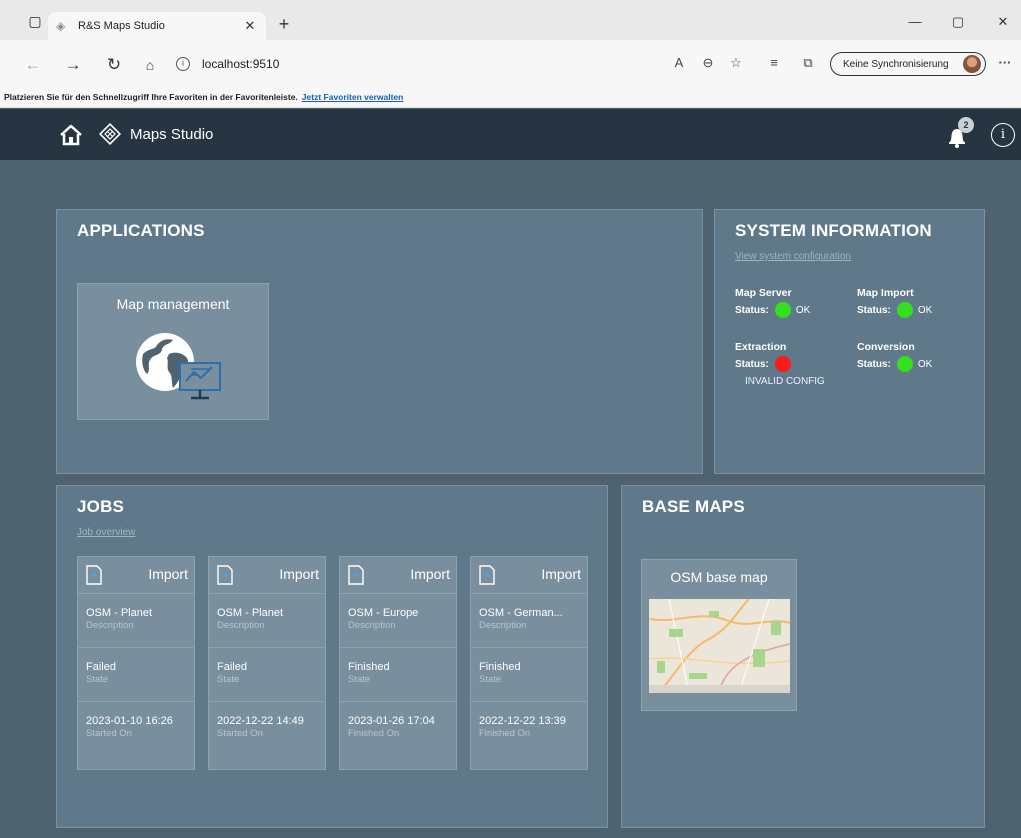  What do you see at coordinates (33, 65) in the screenshot?
I see `back-icon: ←` at bounding box center [33, 65].